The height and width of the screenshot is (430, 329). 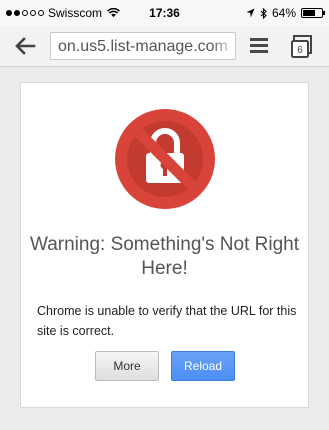 I want to click on tab-switcher-button: 6, so click(x=302, y=46).